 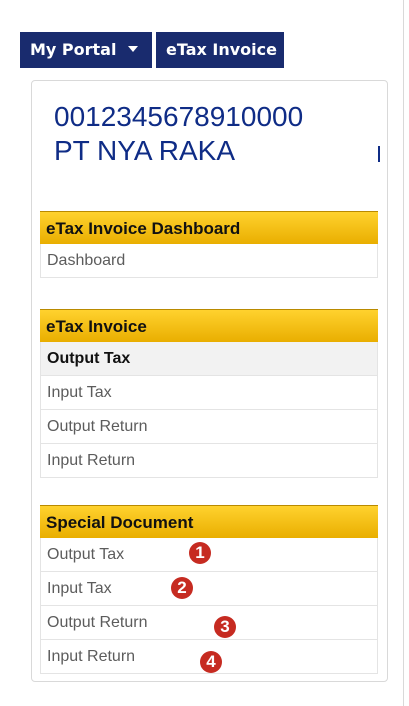 I want to click on top-nav: My Portal eTax Invoice, so click(x=152, y=50).